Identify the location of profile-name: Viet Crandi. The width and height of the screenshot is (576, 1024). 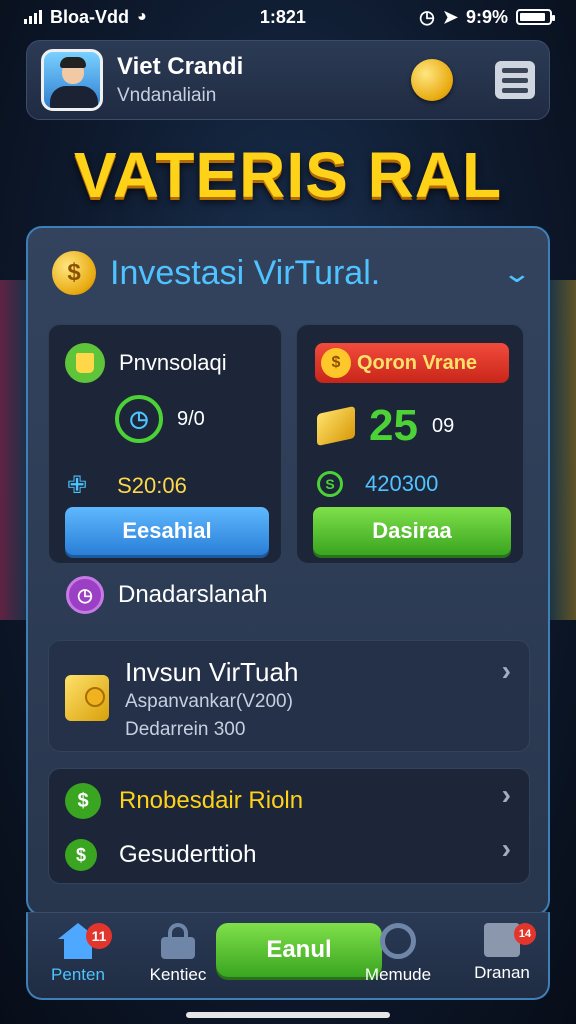
(180, 66).